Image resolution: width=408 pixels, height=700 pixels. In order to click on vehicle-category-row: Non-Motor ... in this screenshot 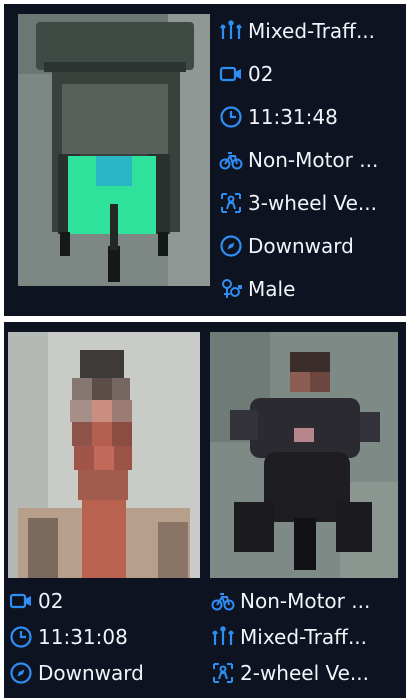, I will do `click(311, 160)`.